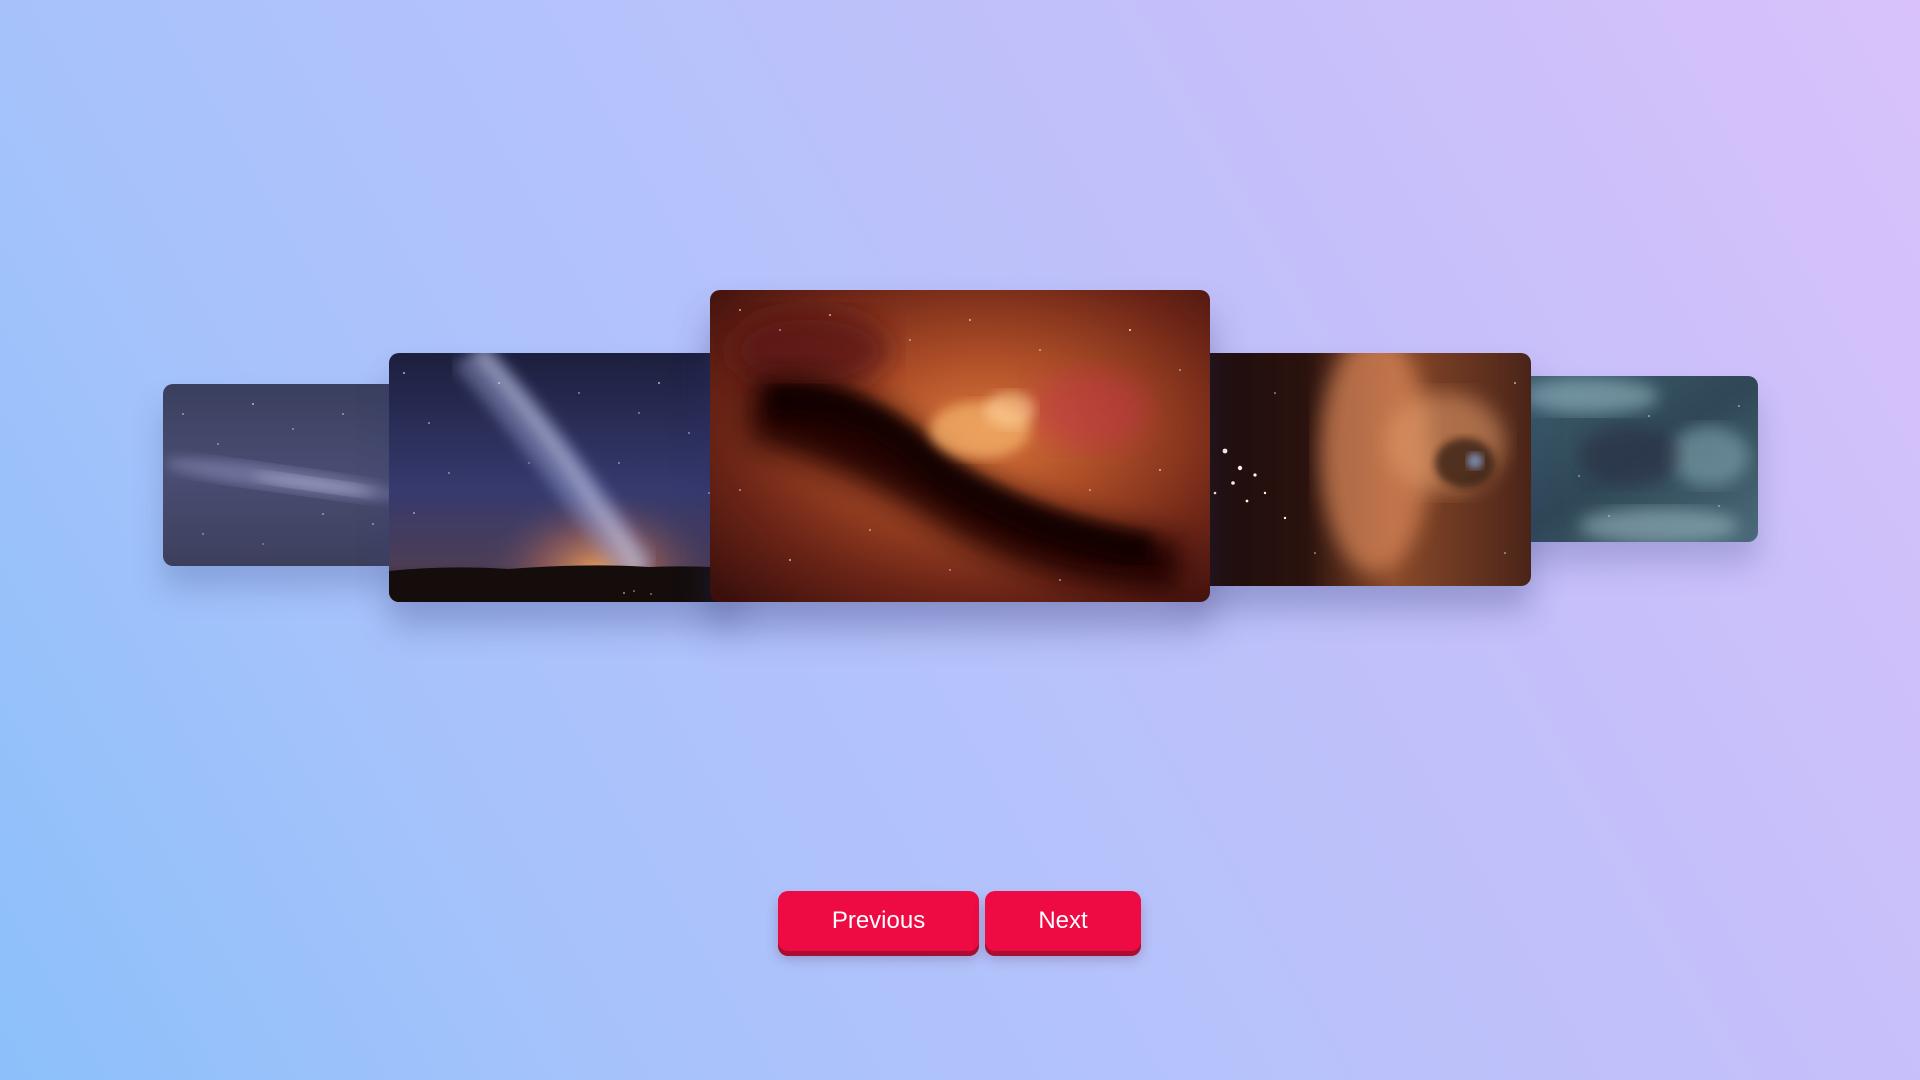 The width and height of the screenshot is (1920, 1080). I want to click on carousel-slide-center, so click(960, 446).